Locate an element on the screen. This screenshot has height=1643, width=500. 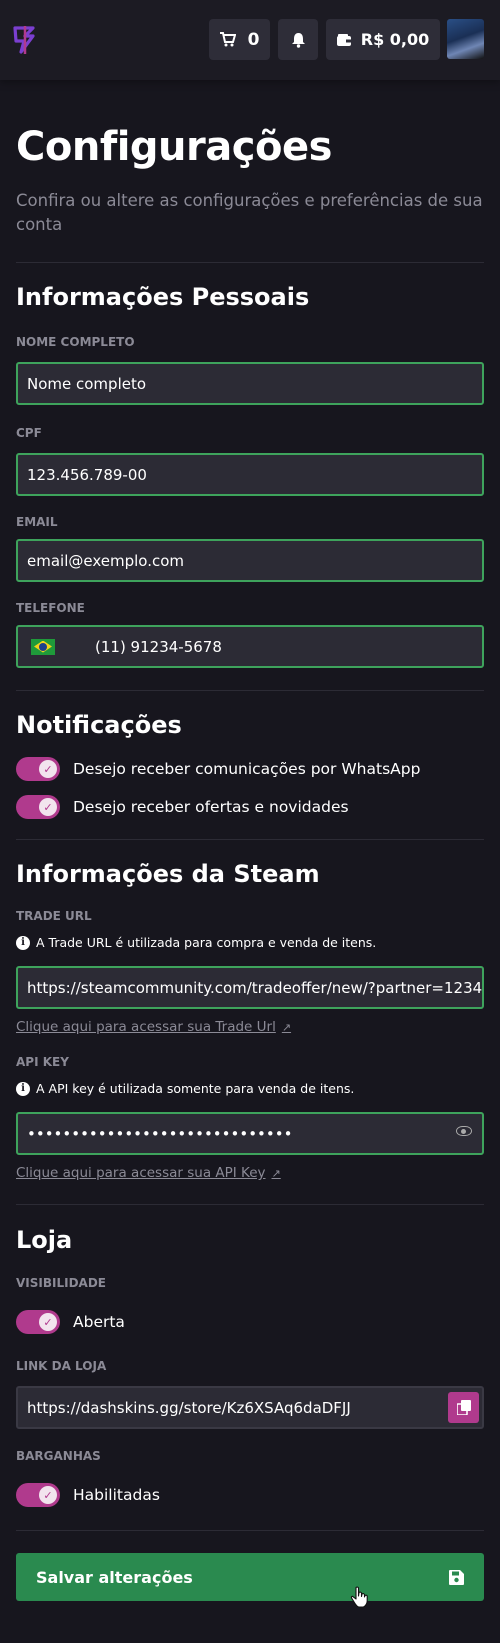
bargains-value: Habilitadas is located at coordinates (116, 1495).